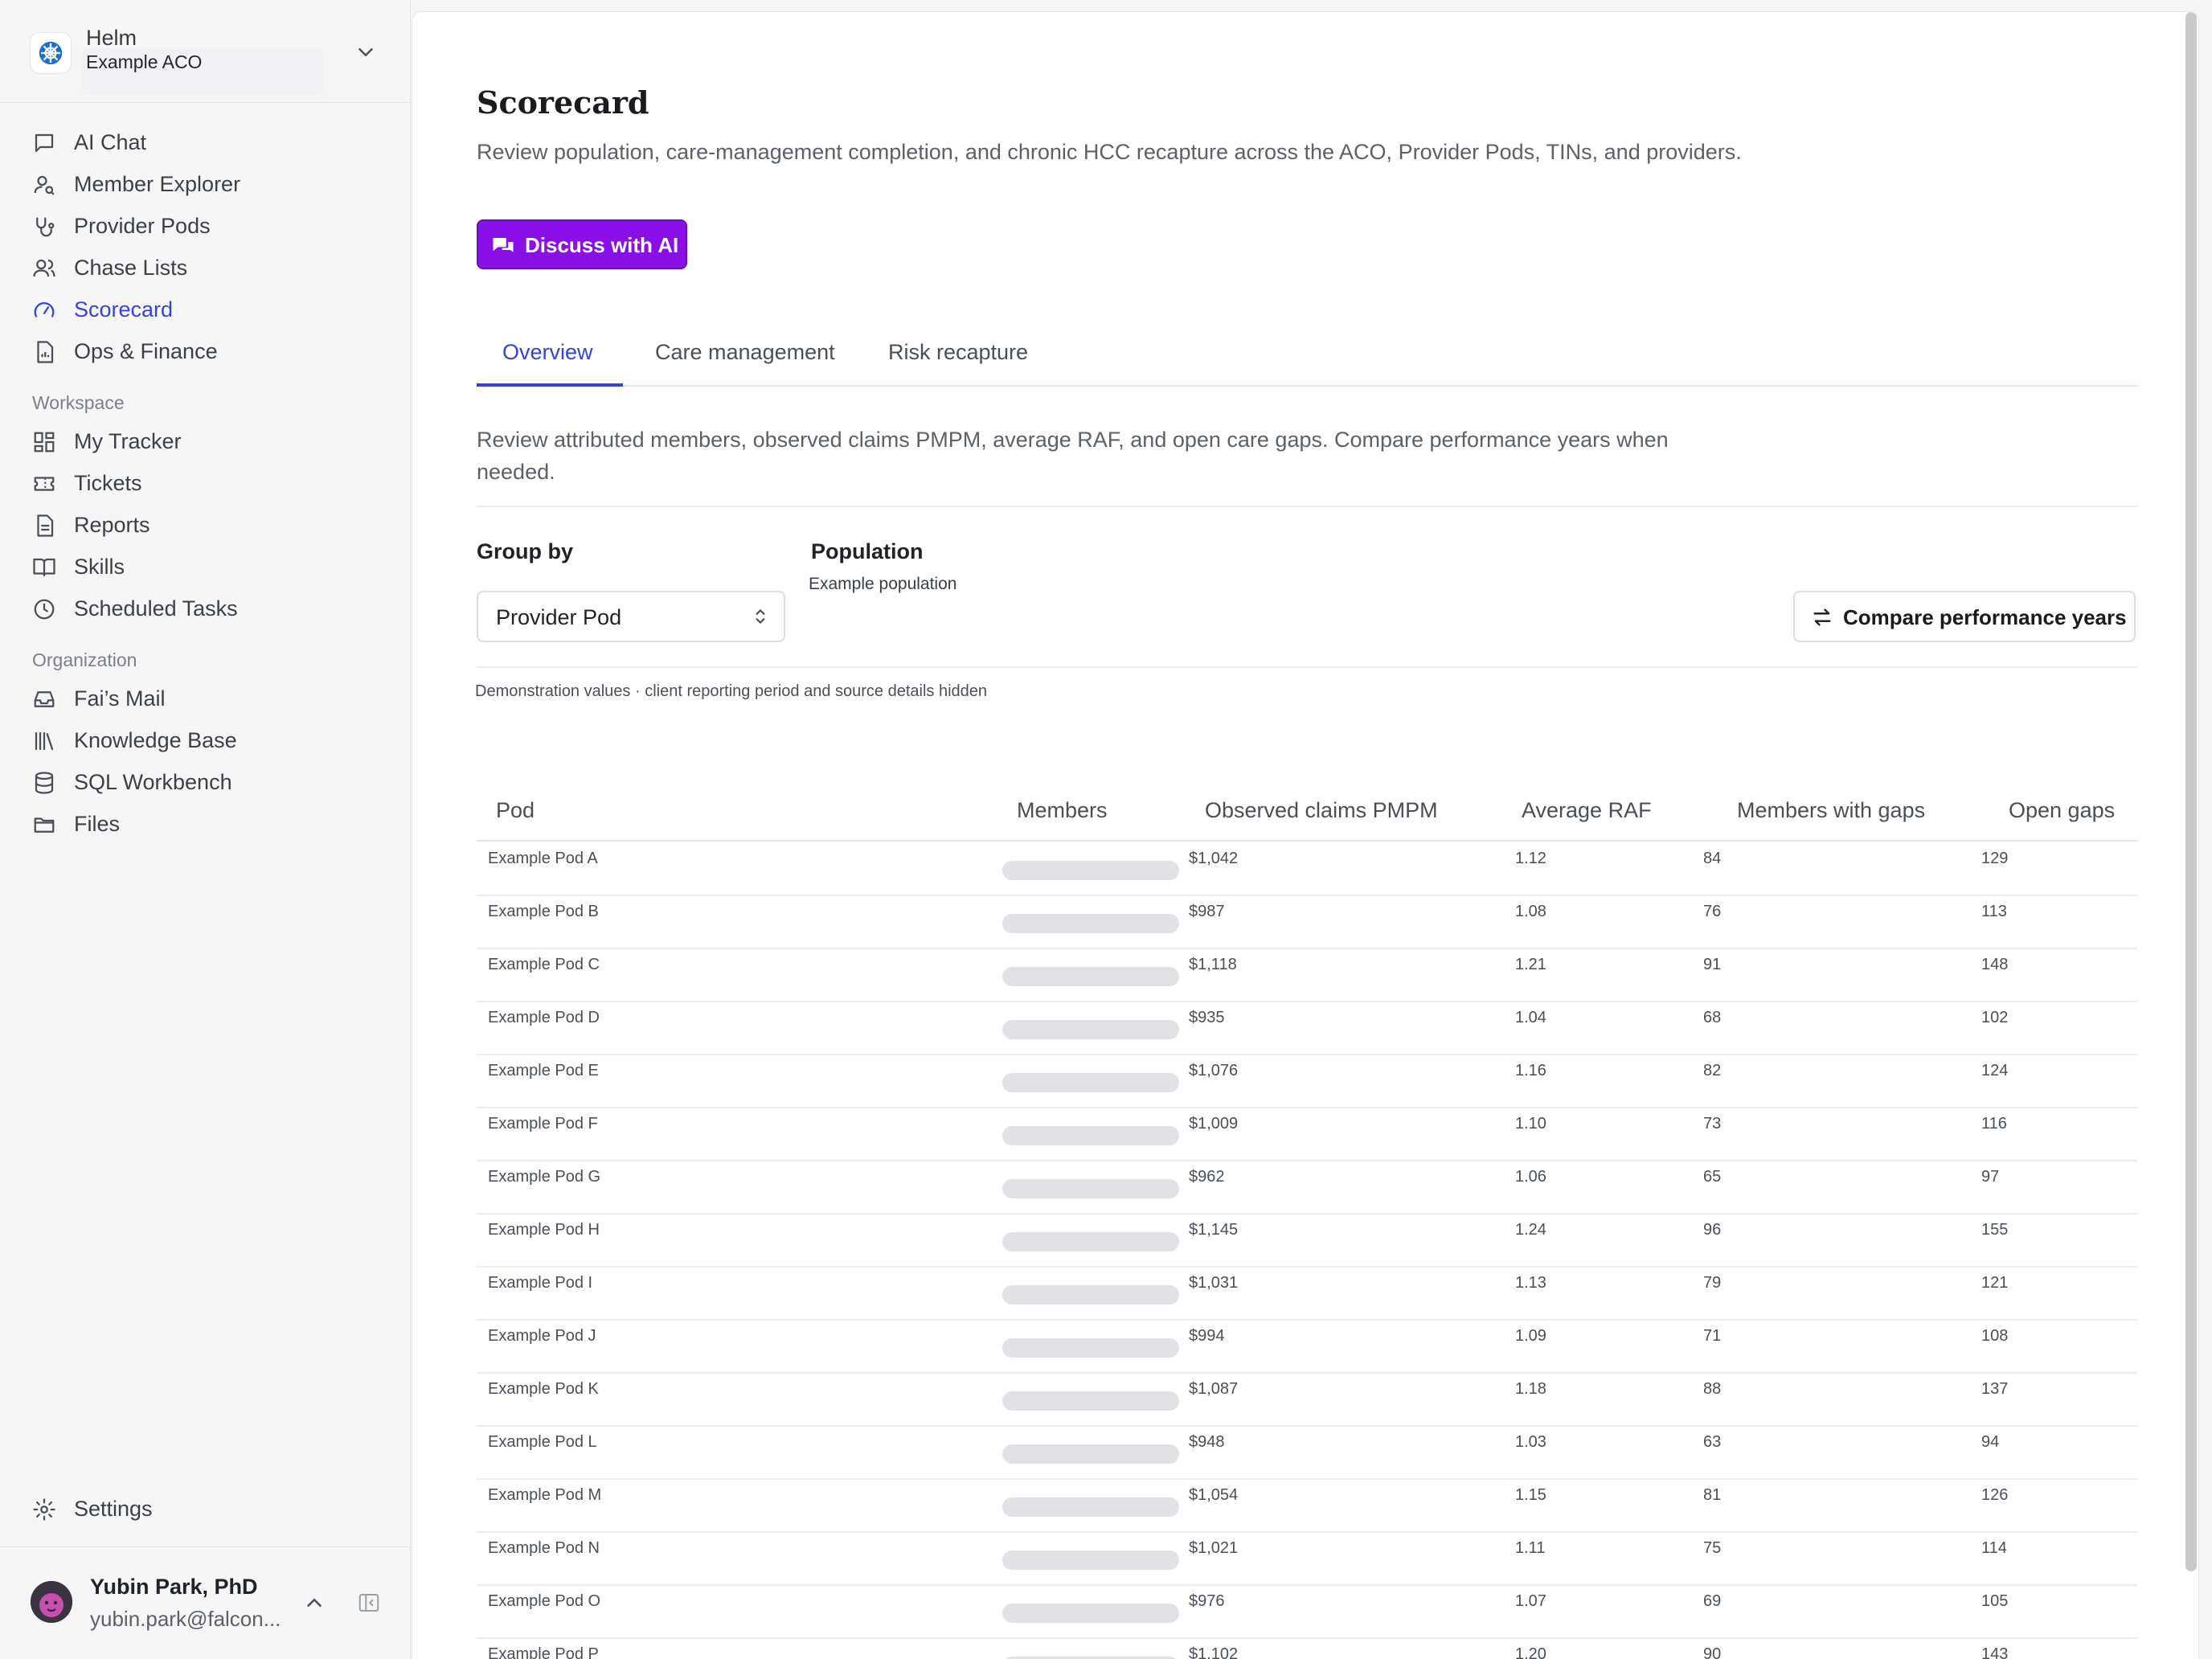 Image resolution: width=2212 pixels, height=1659 pixels. Describe the element at coordinates (1964, 616) in the screenshot. I see `compare-performance-years-button: Compare performance years` at that location.